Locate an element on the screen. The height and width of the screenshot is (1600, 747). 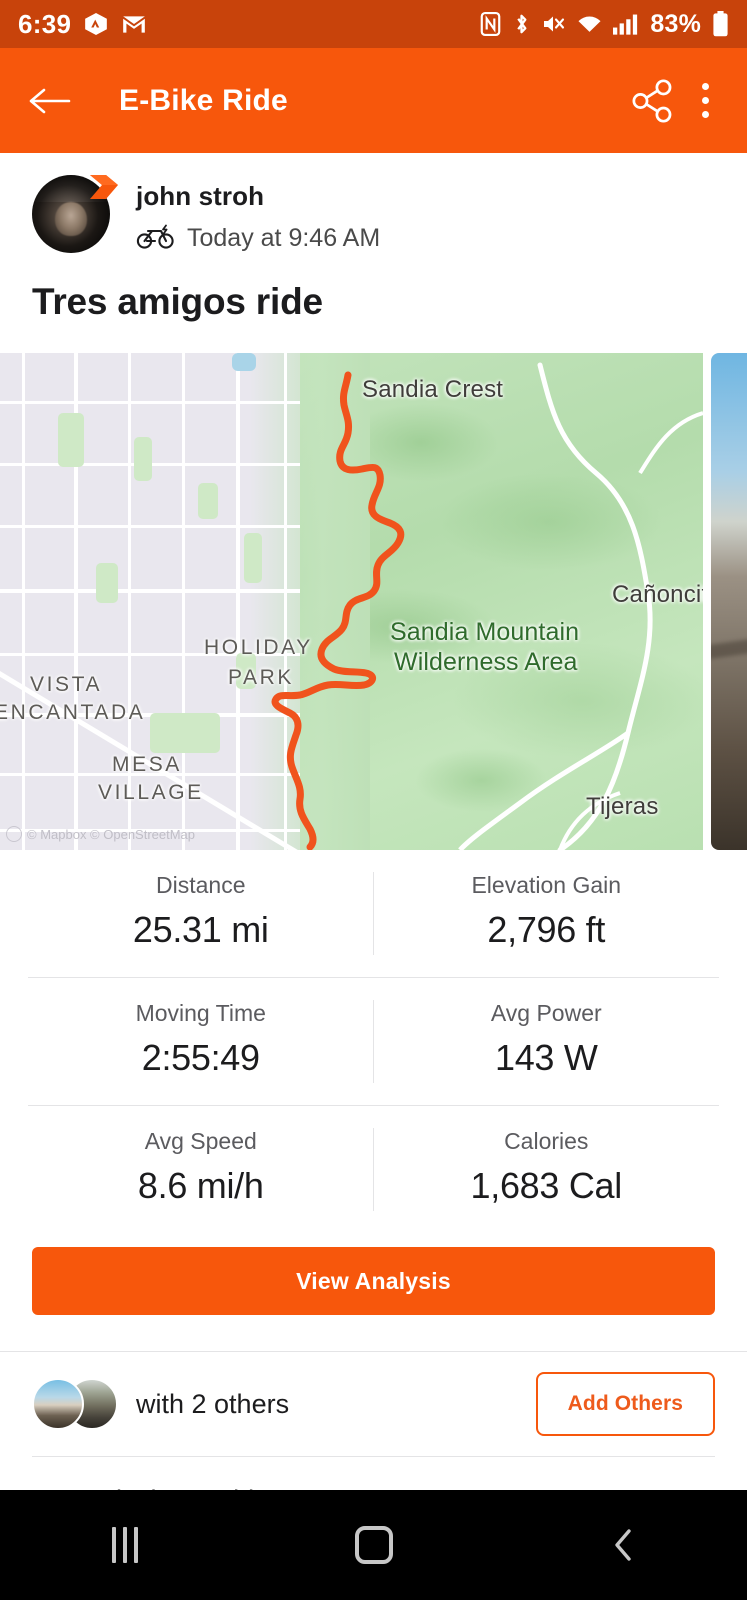
athlete-header: john stroh Today at 9:46 AM is located at coordinates (373, 204).